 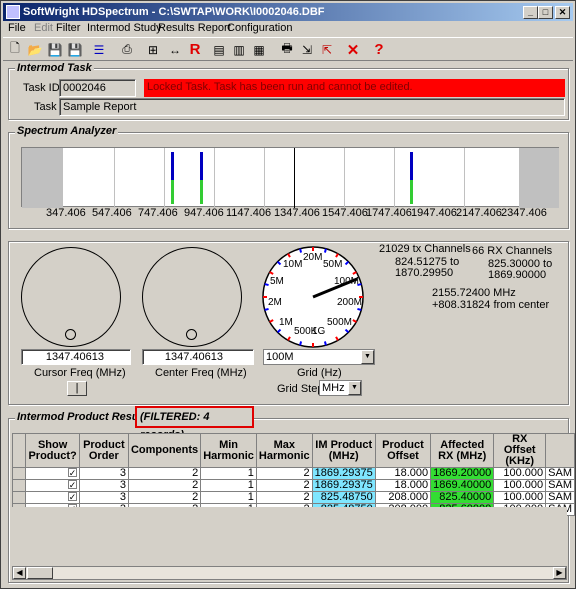 I want to click on horizontal-scrollbar: ◀ ▶, so click(x=289, y=573).